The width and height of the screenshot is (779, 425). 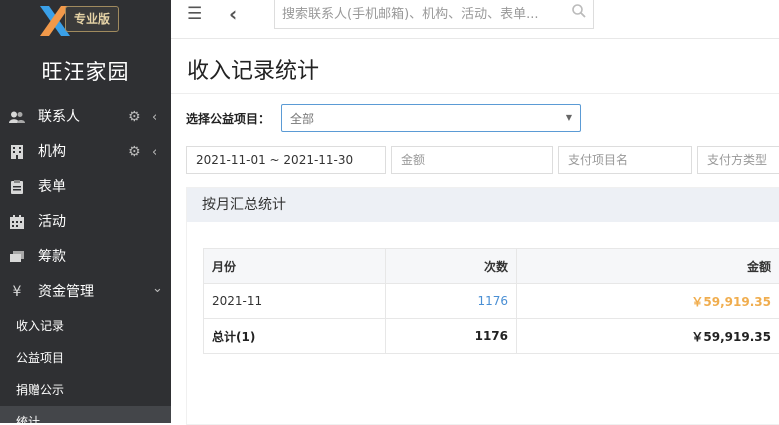 What do you see at coordinates (17, 292) in the screenshot?
I see `yen-icon: ¥` at bounding box center [17, 292].